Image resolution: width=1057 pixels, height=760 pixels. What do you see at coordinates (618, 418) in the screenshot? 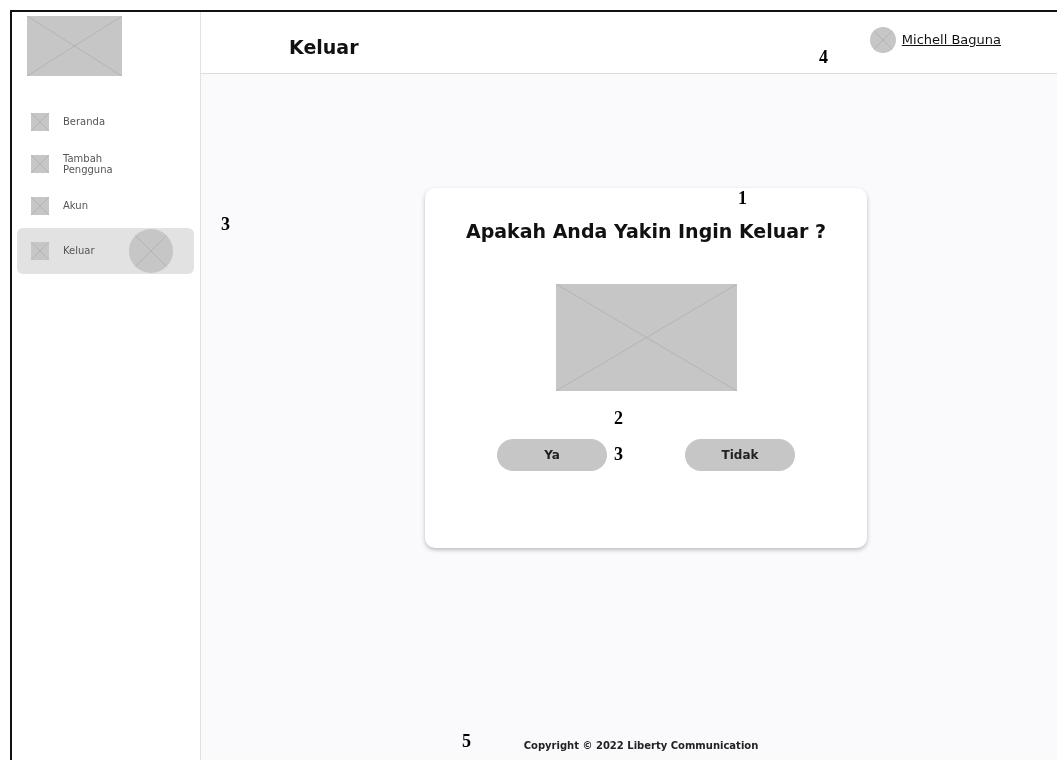
I see `annotation-number: 2` at bounding box center [618, 418].